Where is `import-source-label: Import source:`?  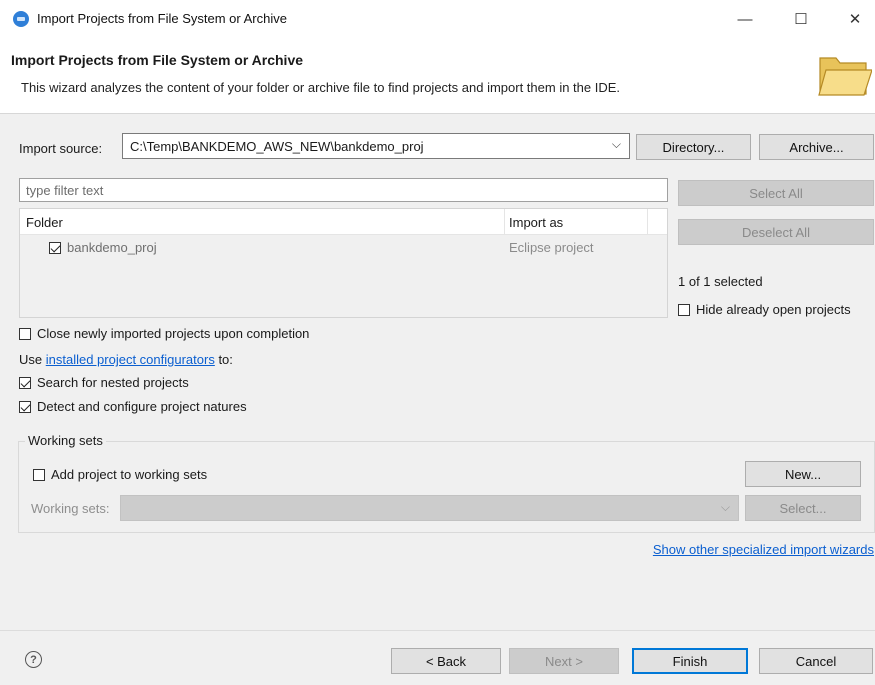 import-source-label: Import source: is located at coordinates (61, 148).